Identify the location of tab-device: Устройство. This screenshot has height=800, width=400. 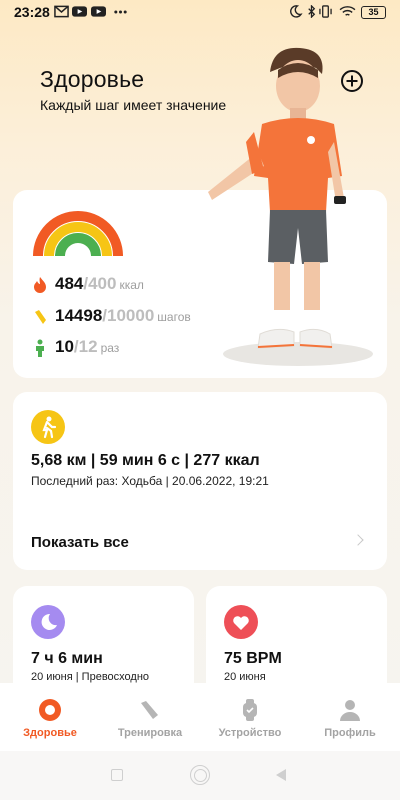
(250, 717).